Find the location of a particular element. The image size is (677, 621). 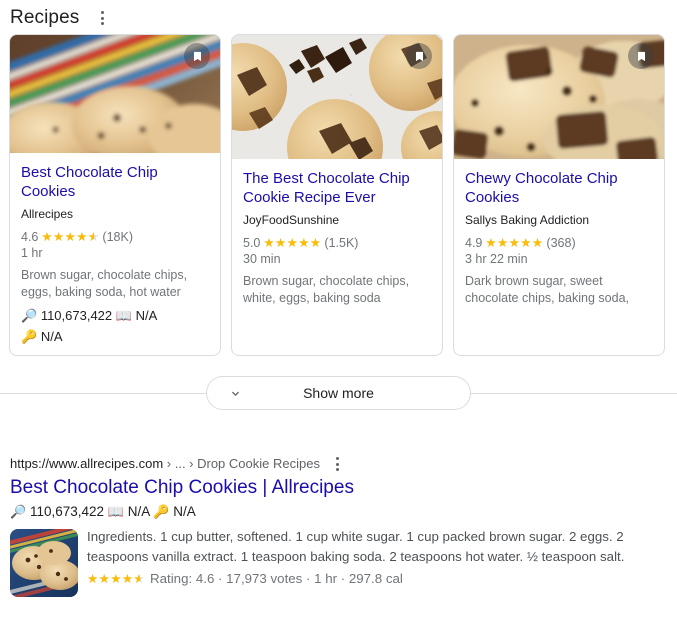

rating-value: 4.6 is located at coordinates (30, 237).